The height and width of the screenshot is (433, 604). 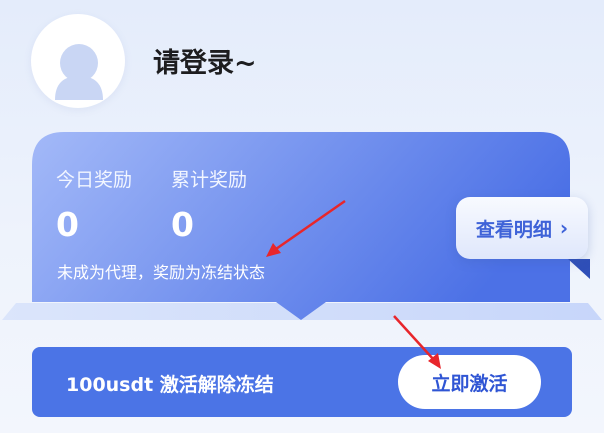 I want to click on activation-text: 100usdt 激活解除冻结, so click(x=170, y=385).